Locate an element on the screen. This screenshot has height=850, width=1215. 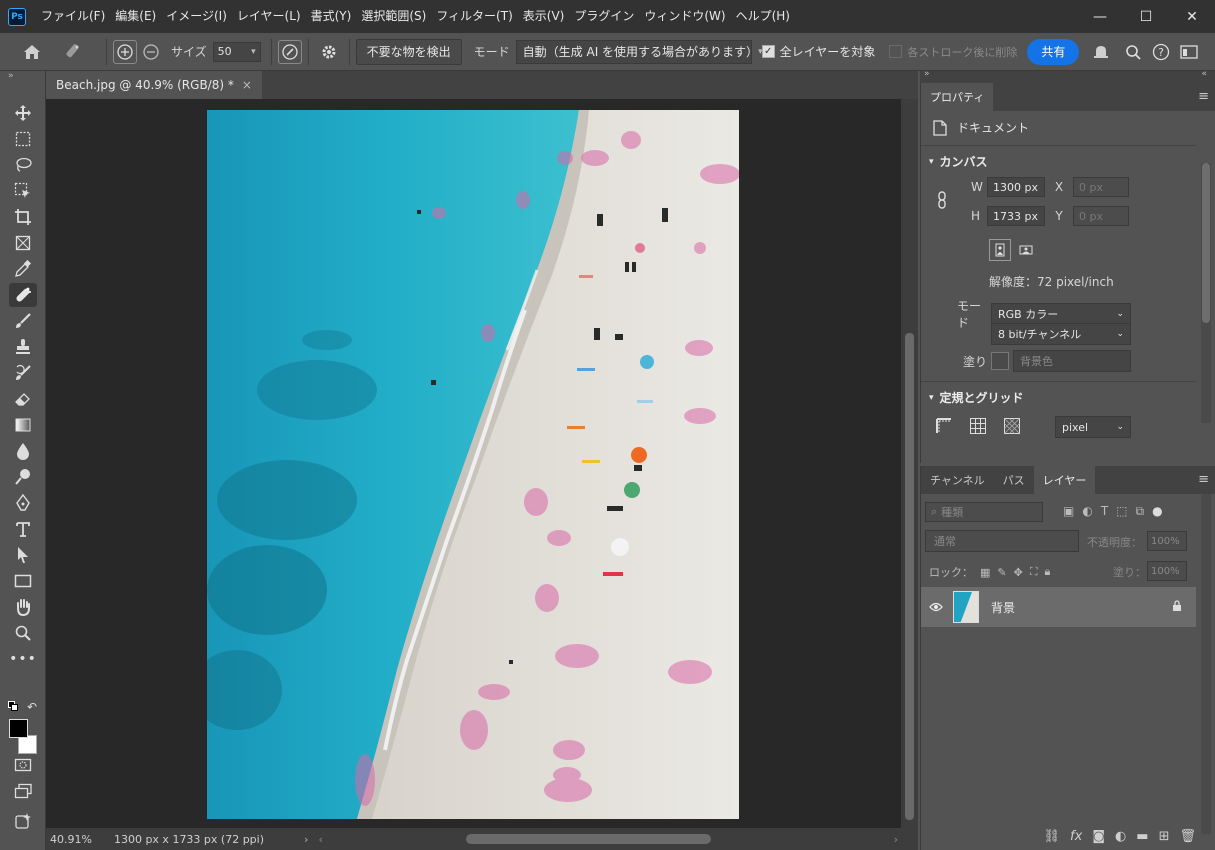
close-tab-icon: × is located at coordinates (247, 85).